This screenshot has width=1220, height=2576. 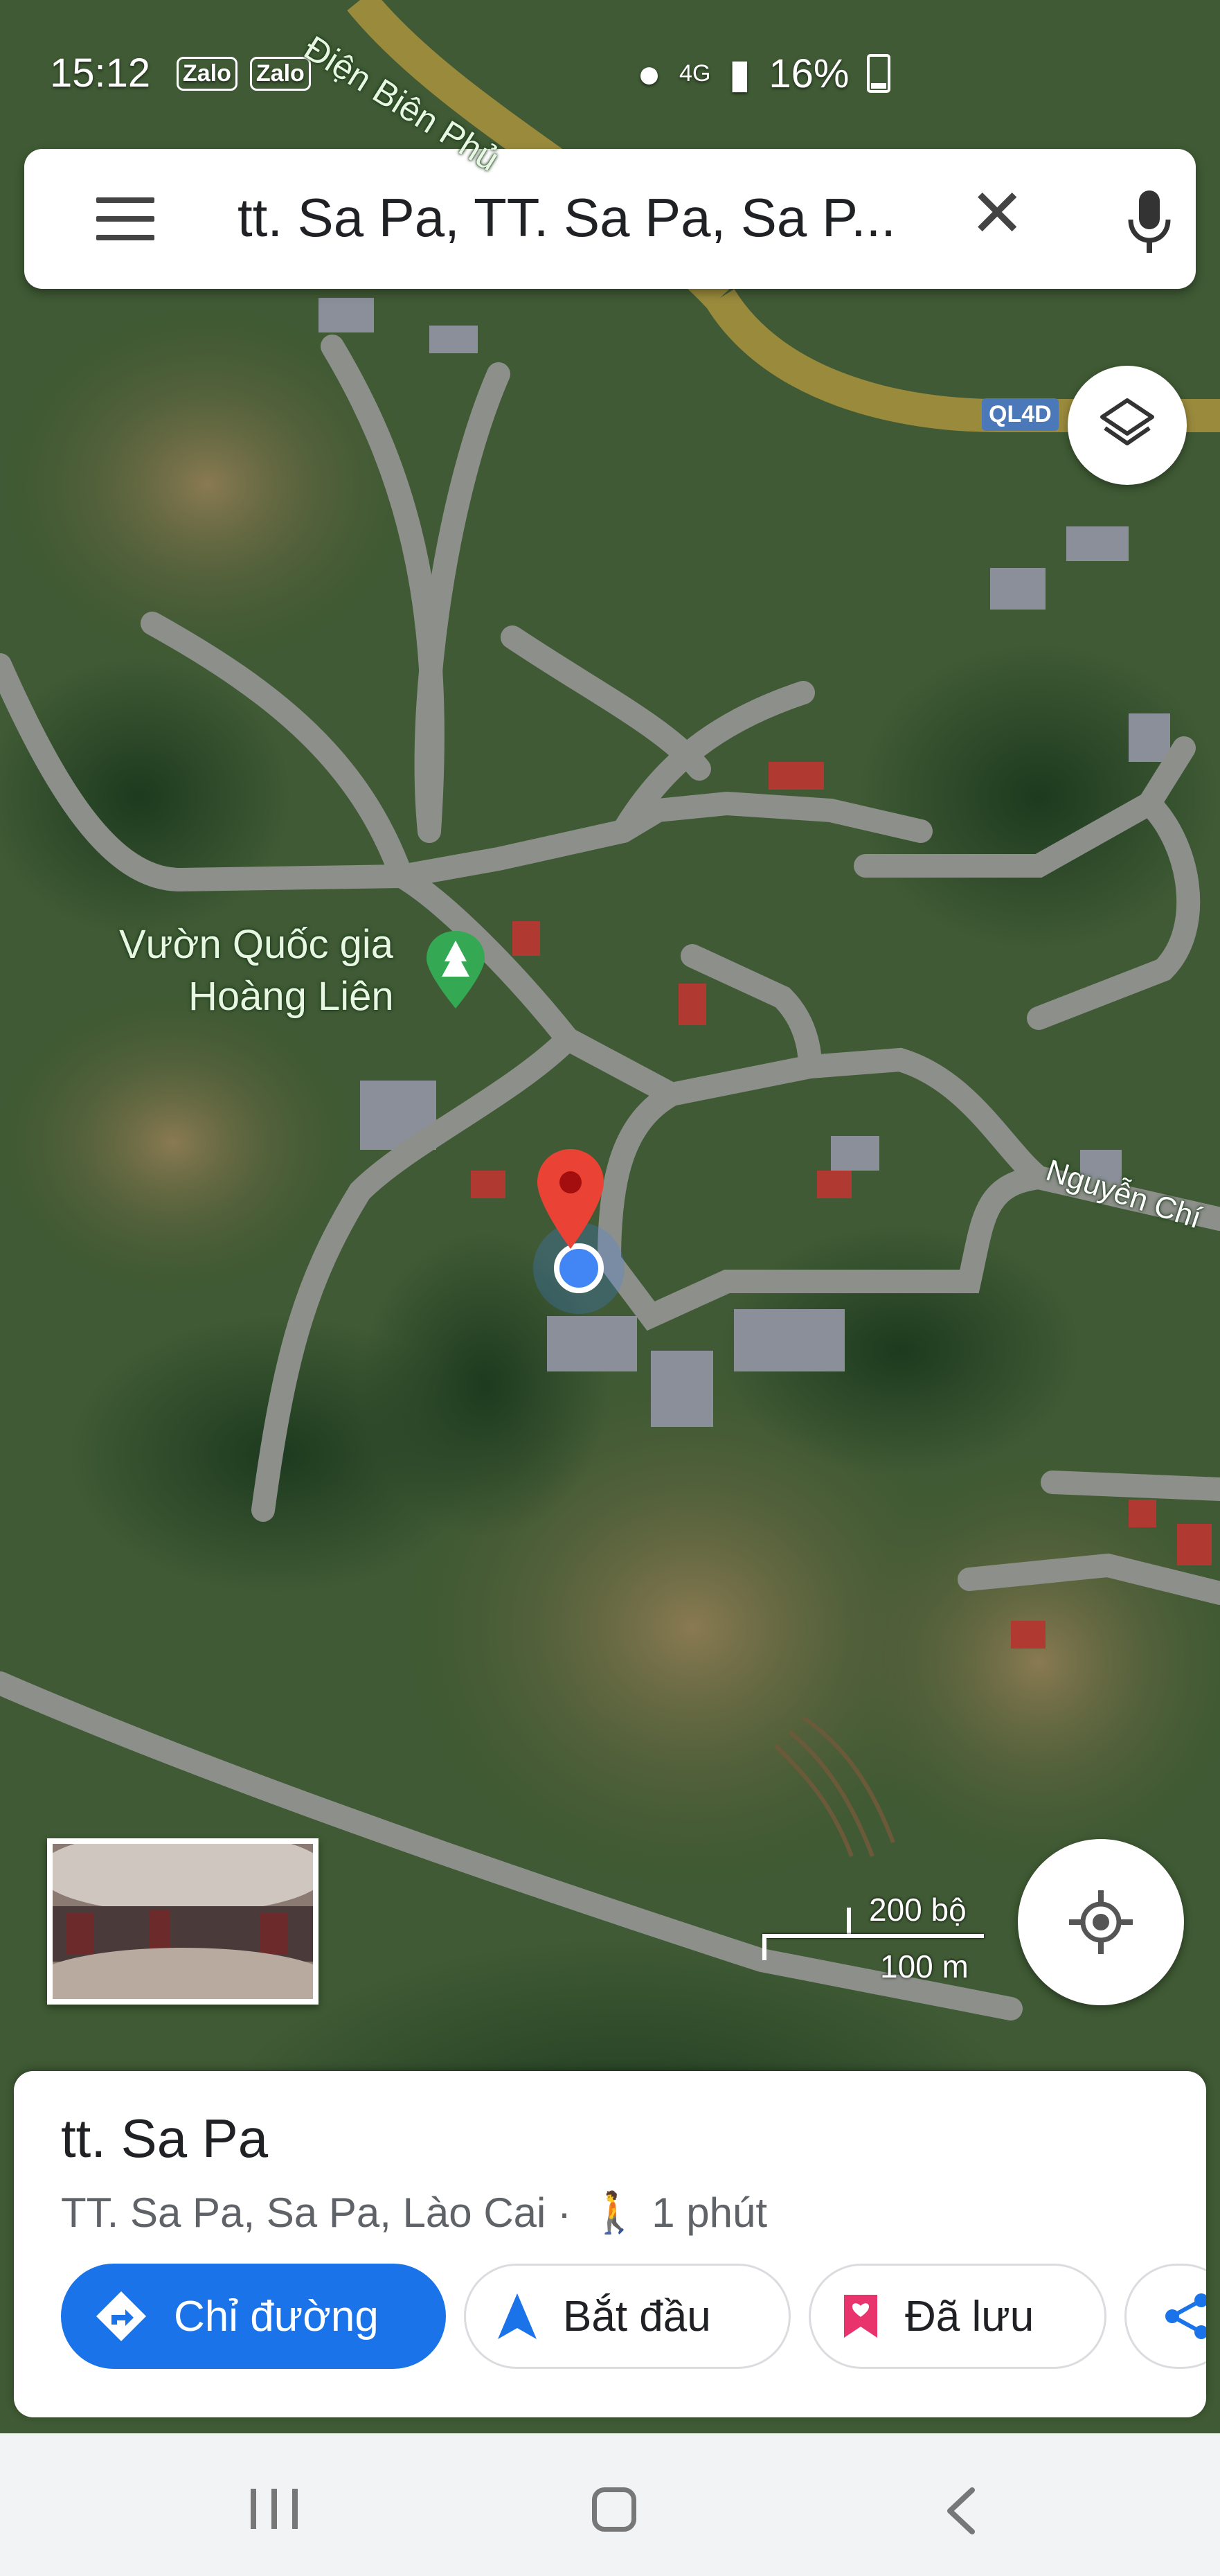 What do you see at coordinates (165, 2138) in the screenshot?
I see `place-title: tt. Sa Pa` at bounding box center [165, 2138].